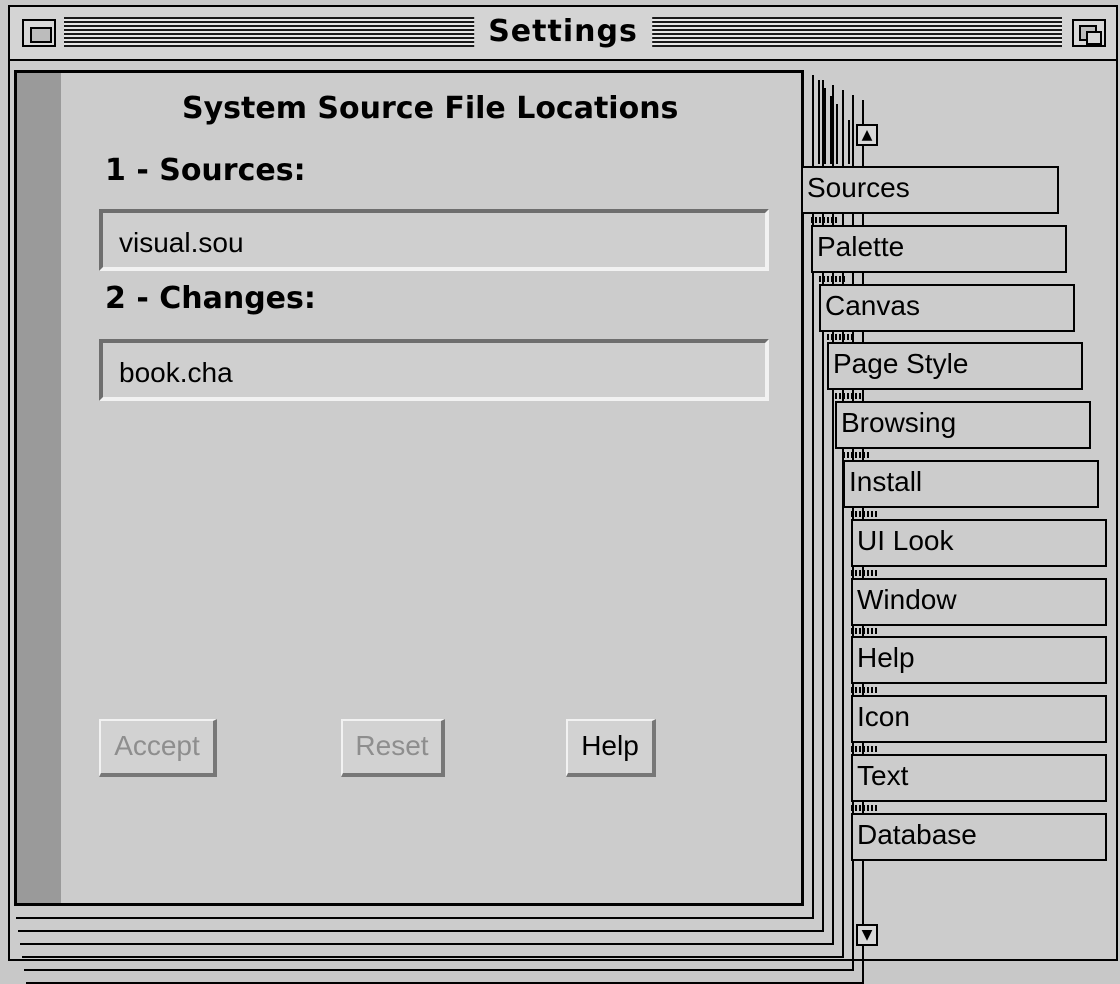 This screenshot has height=984, width=1120. I want to click on tab-database: Database, so click(979, 837).